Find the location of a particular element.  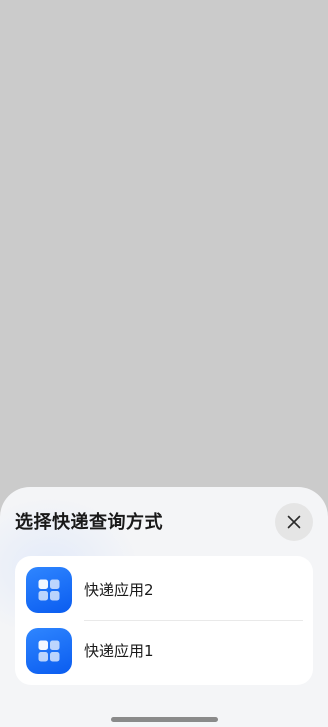

option-label: 快递应用1 is located at coordinates (119, 651).